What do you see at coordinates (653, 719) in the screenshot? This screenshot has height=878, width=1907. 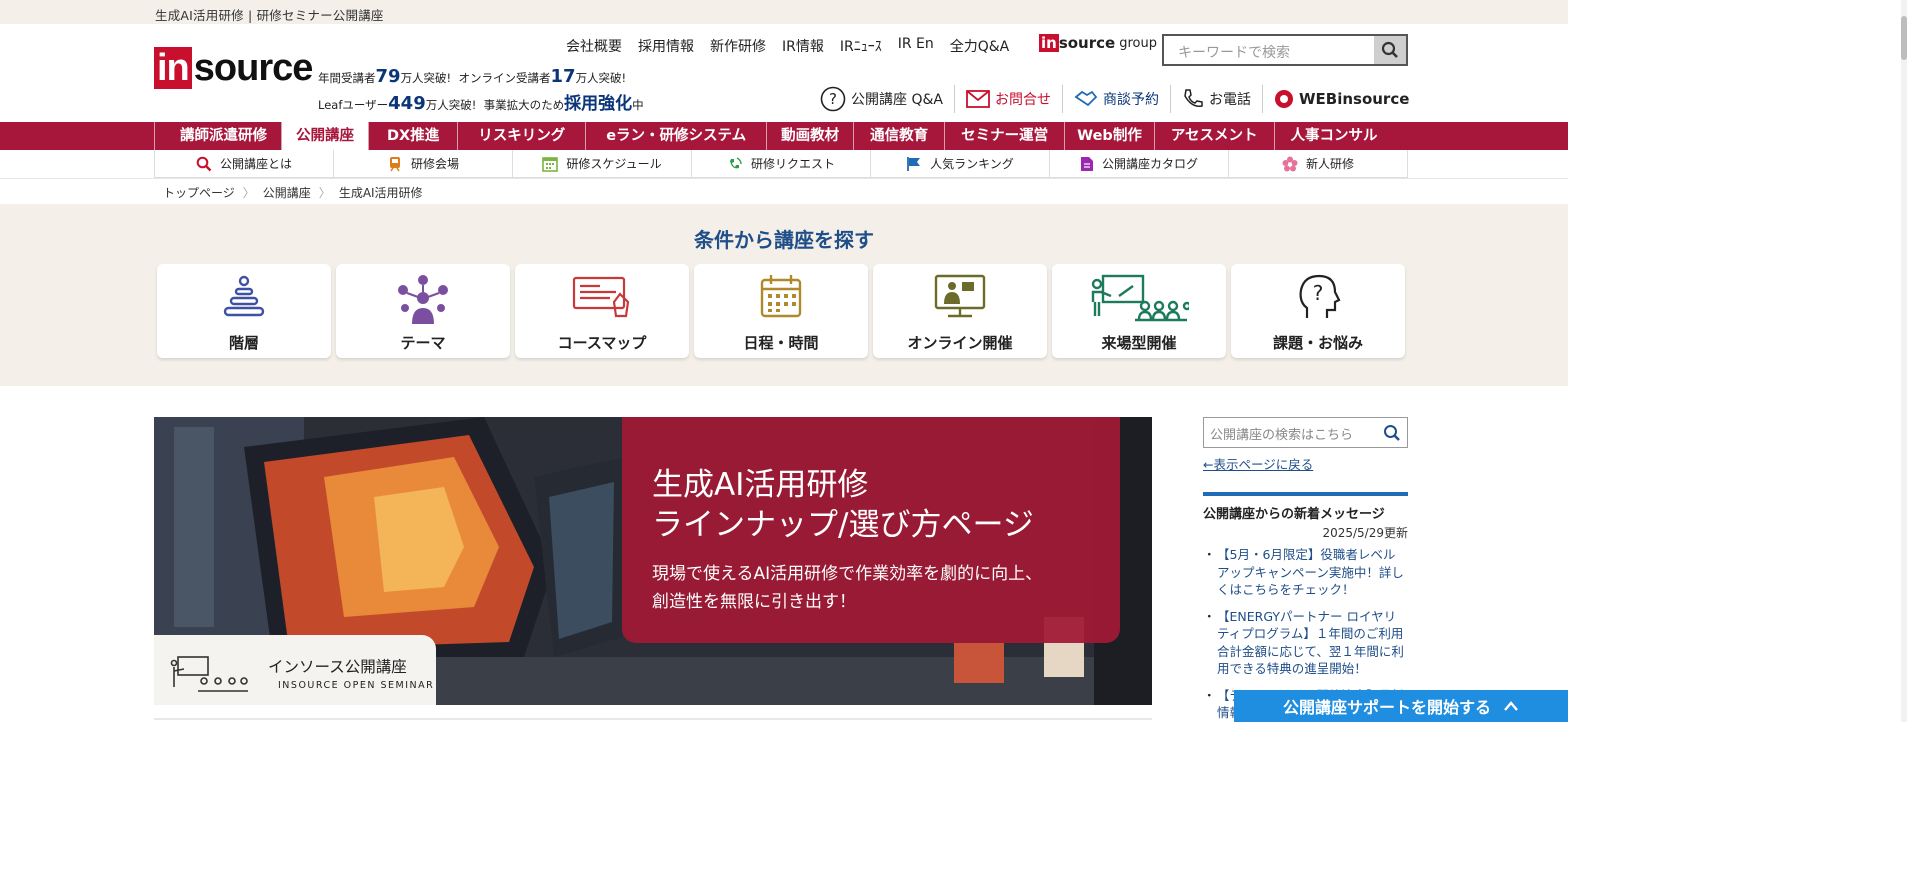 I see `content-divider` at bounding box center [653, 719].